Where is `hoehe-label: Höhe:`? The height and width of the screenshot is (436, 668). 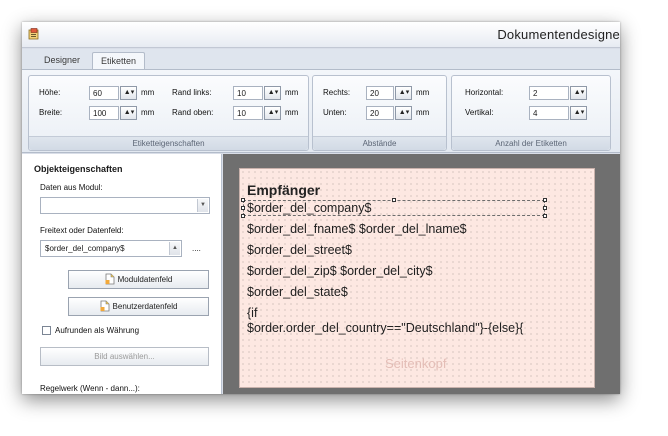
hoehe-label: Höhe: is located at coordinates (50, 92).